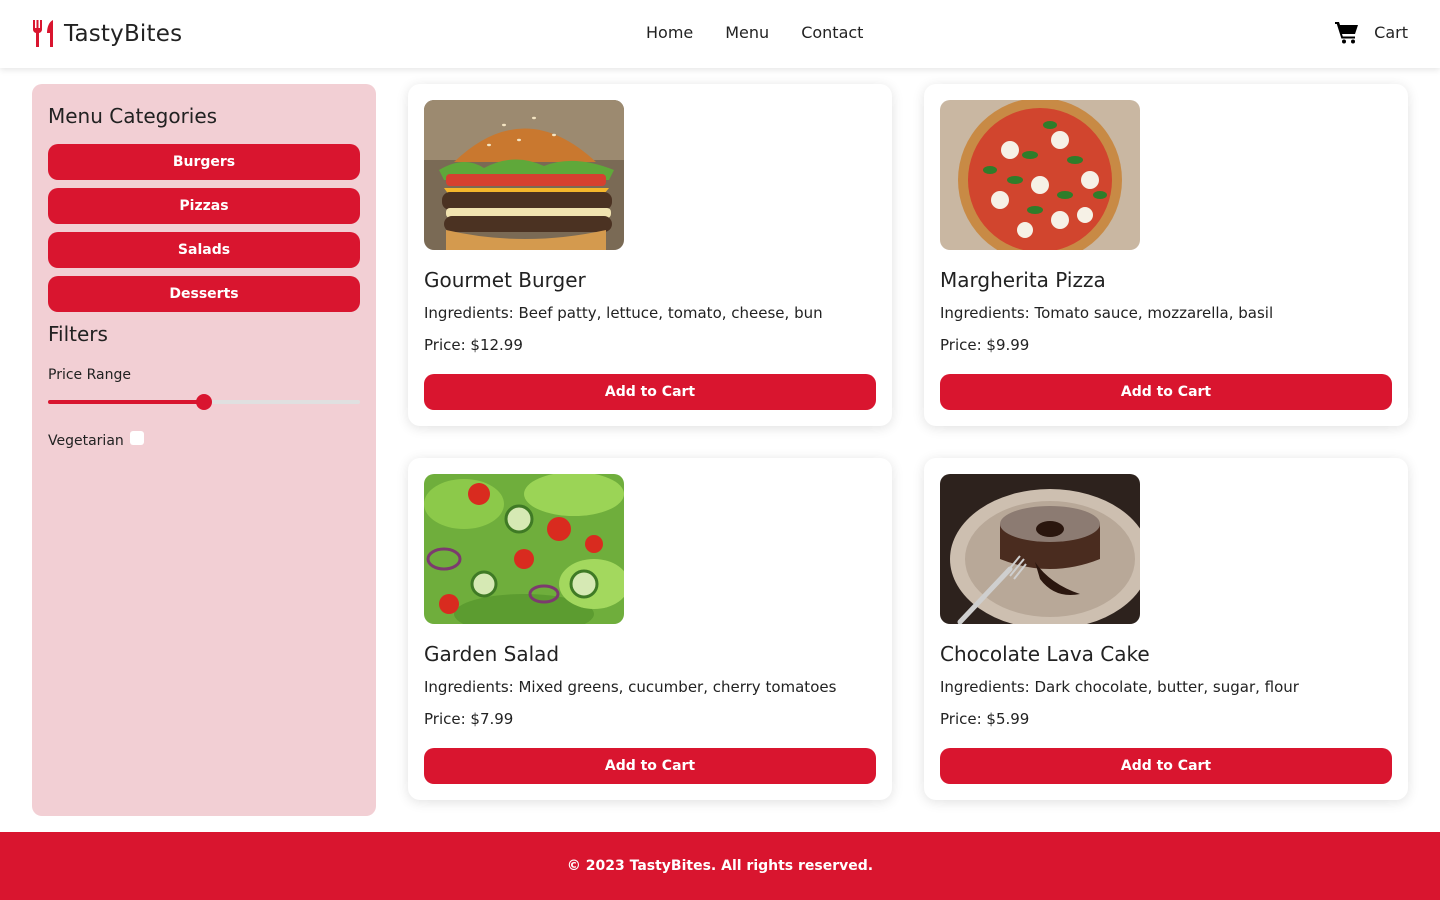  I want to click on product-price: Price: $12.99, so click(473, 345).